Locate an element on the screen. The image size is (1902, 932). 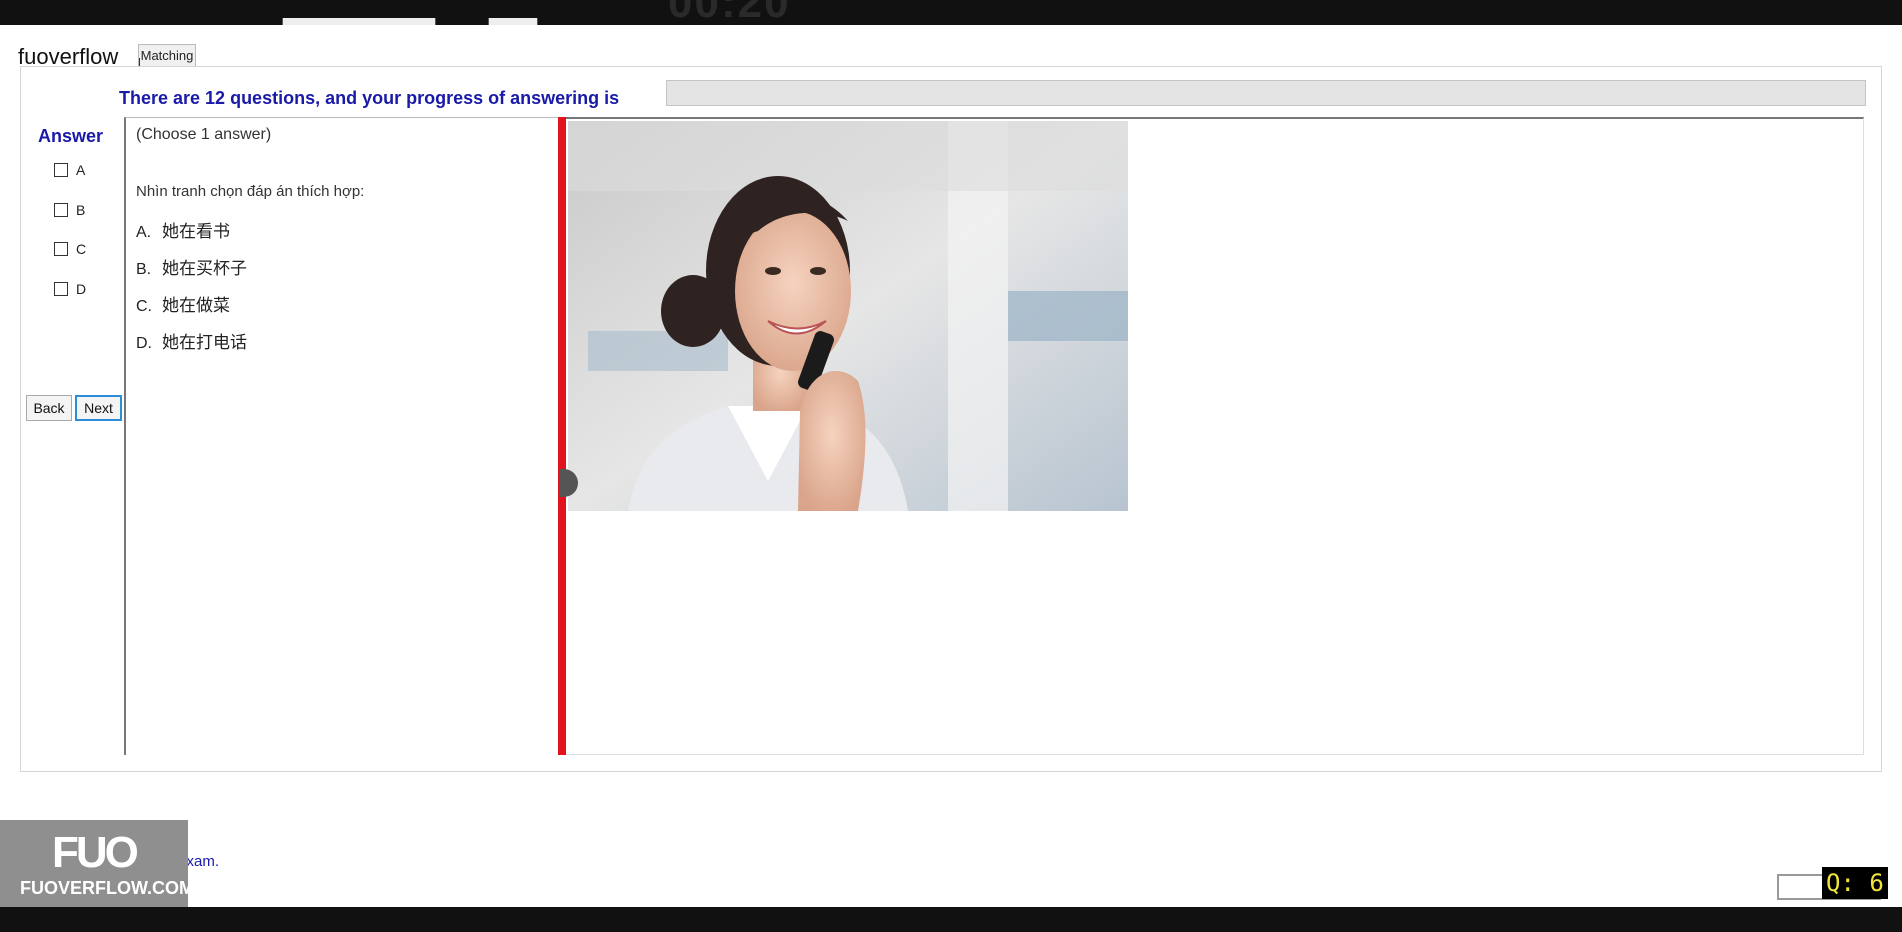
bottom-black-bar is located at coordinates (951, 919).